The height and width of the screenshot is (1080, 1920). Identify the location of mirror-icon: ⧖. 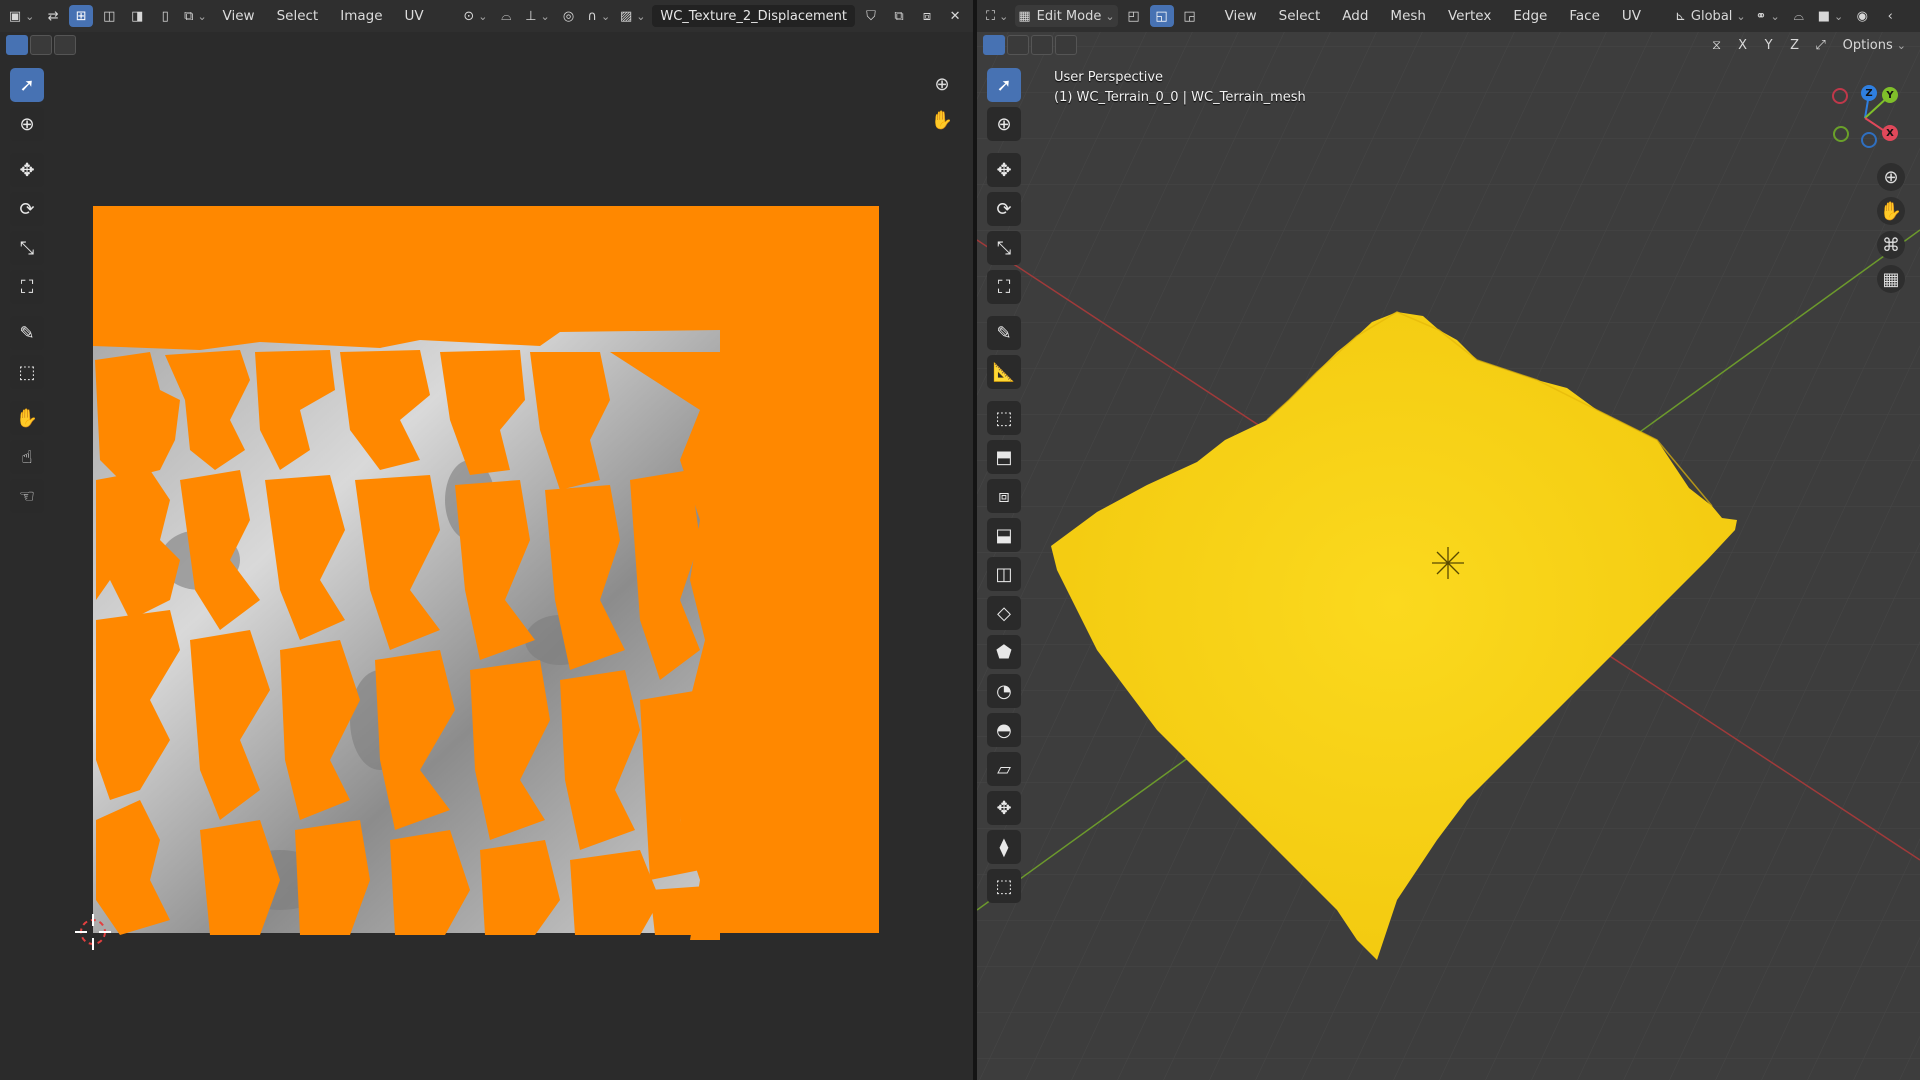
(1717, 45).